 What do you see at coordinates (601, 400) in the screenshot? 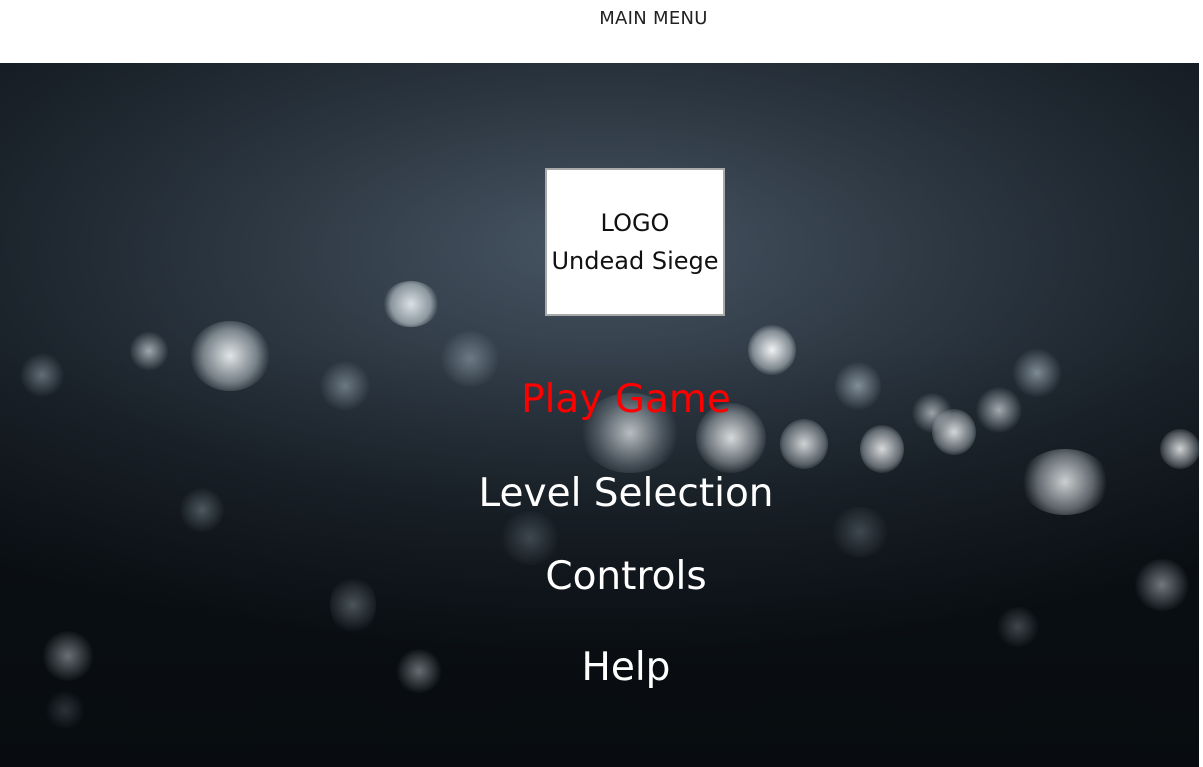
I see `menu-item-play-game: Play Game` at bounding box center [601, 400].